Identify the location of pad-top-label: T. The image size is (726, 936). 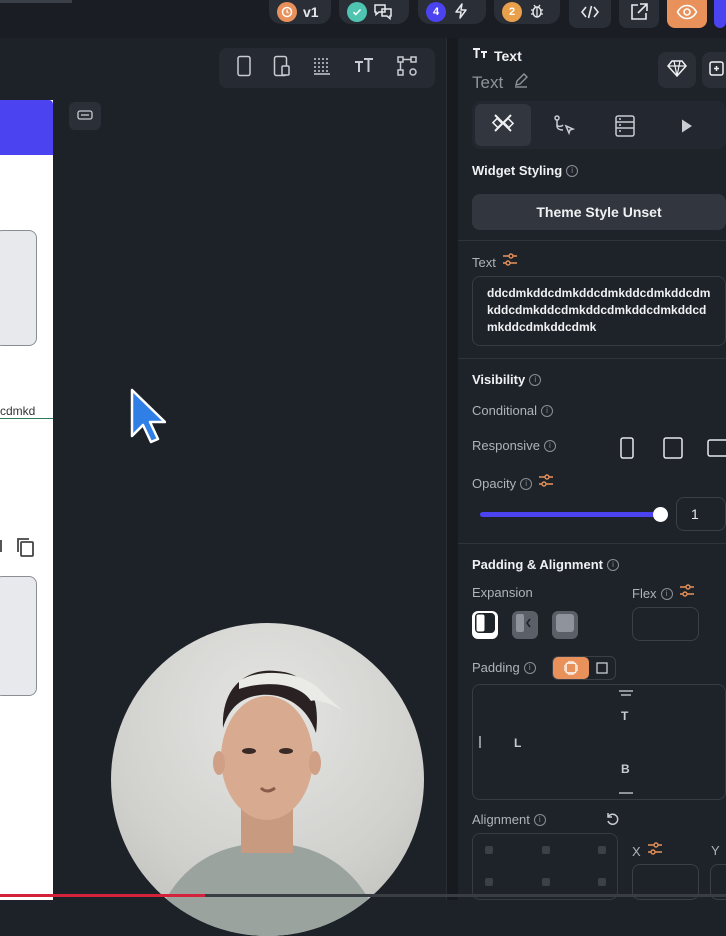
(625, 716).